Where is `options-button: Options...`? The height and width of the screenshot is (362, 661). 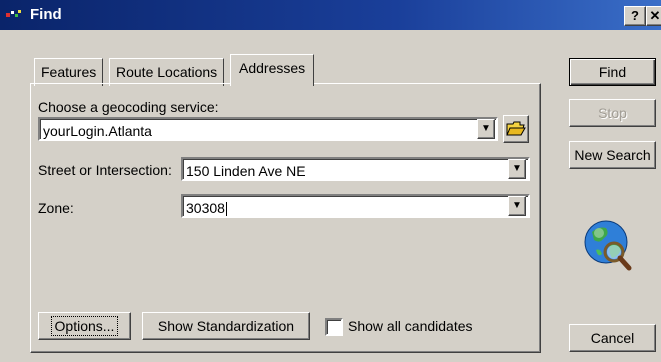 options-button: Options... is located at coordinates (84, 326).